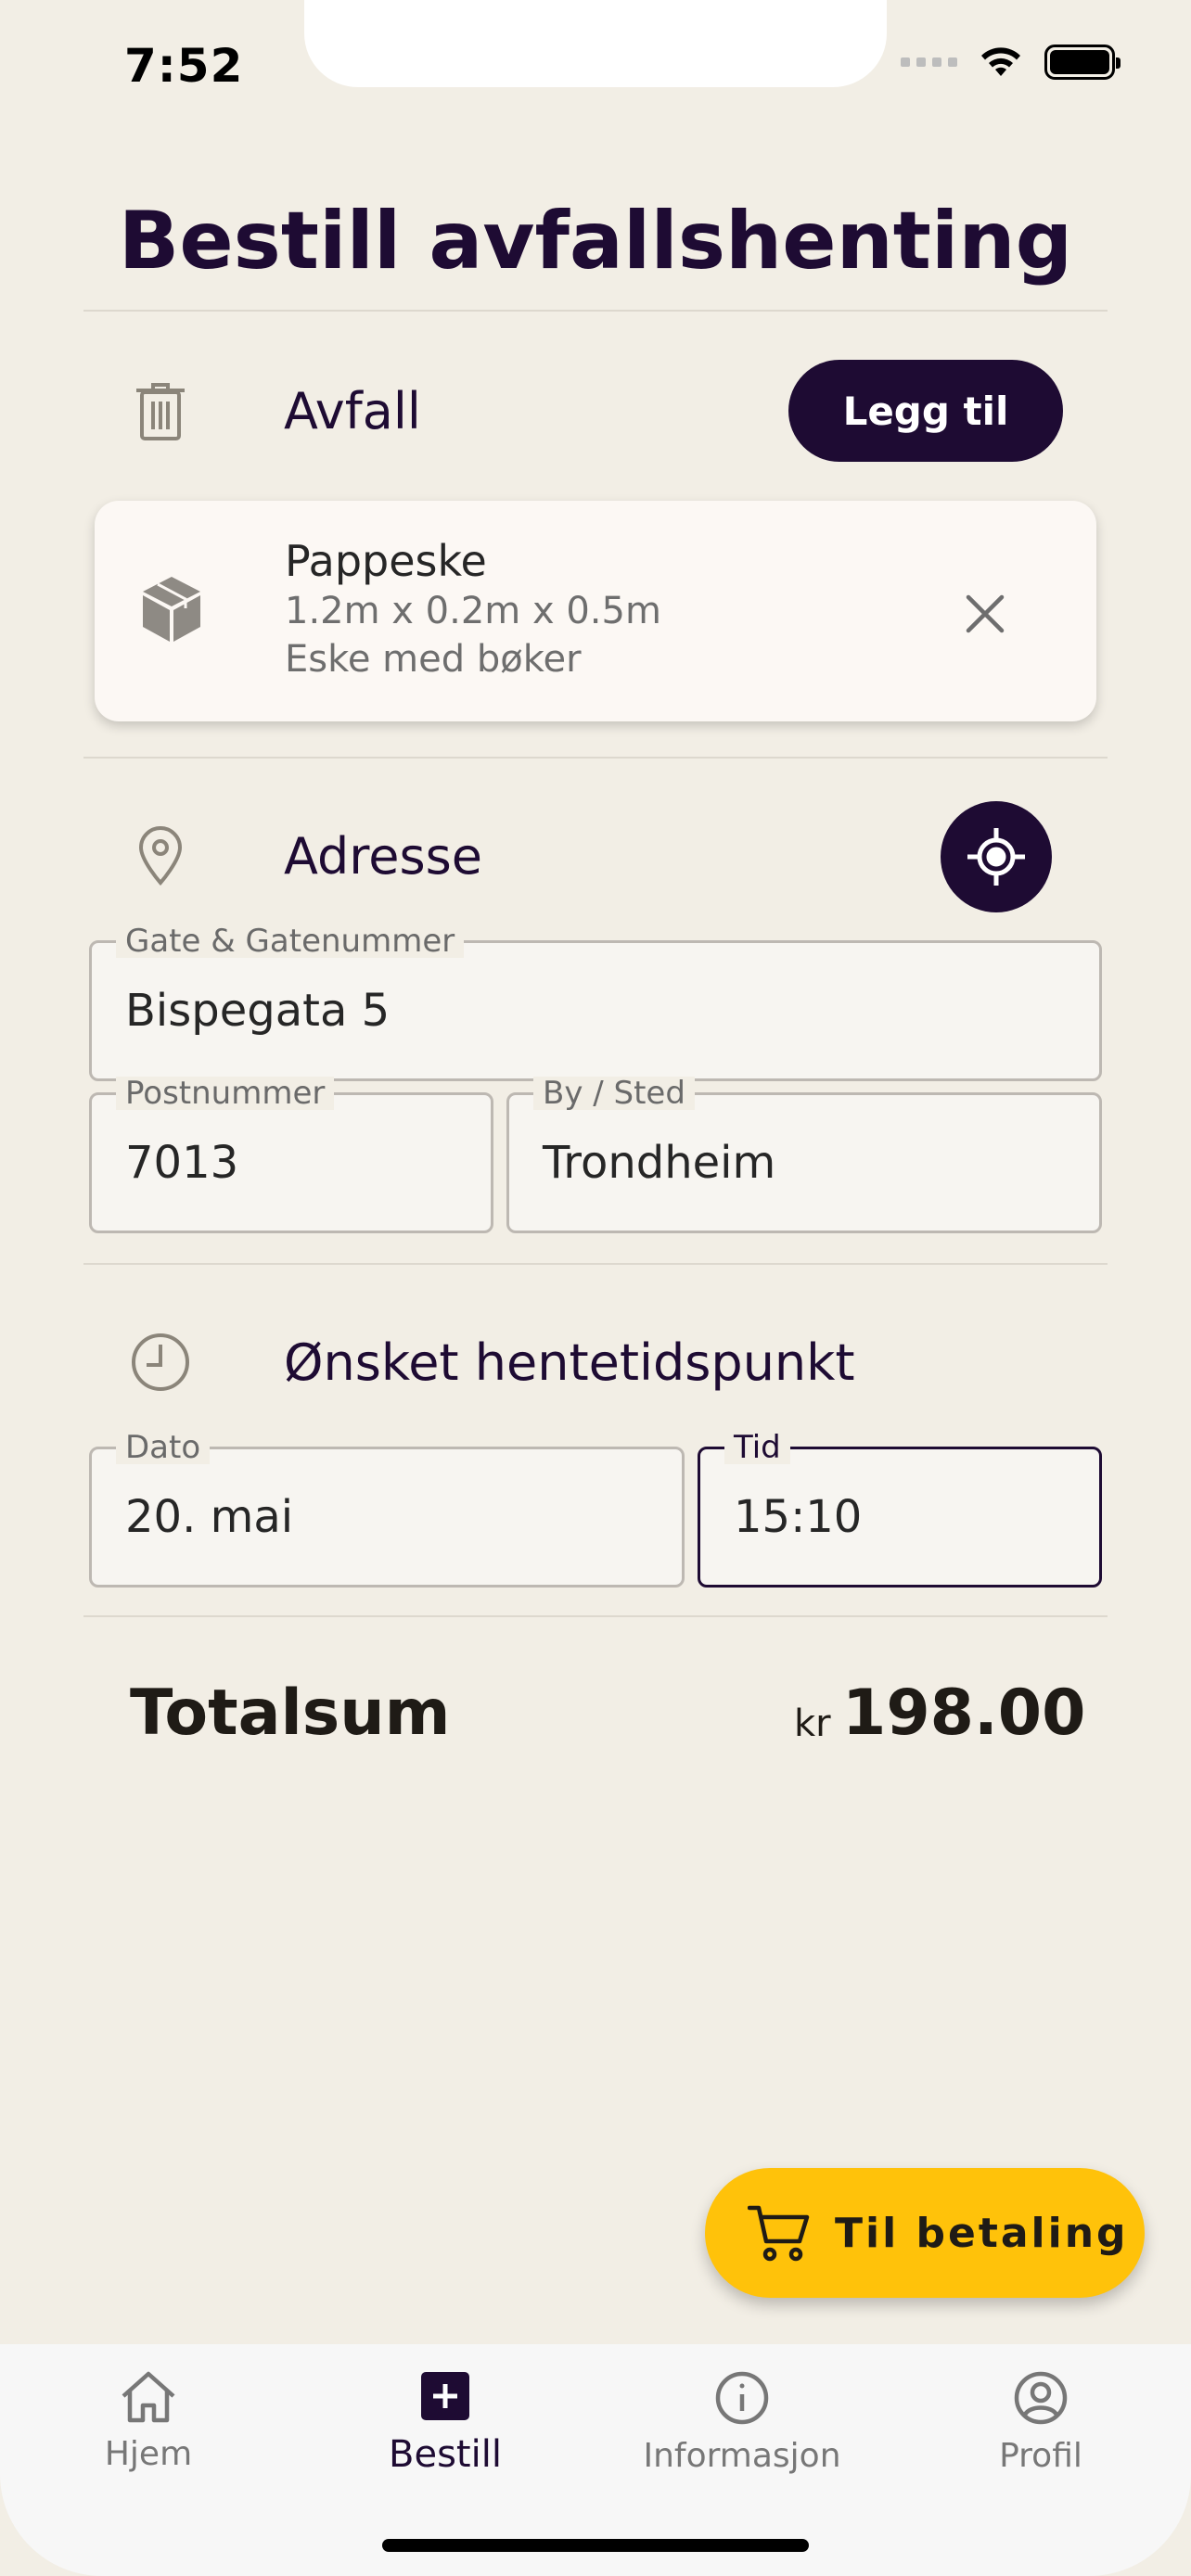 The image size is (1191, 2576). What do you see at coordinates (387, 1510) in the screenshot?
I see `date-field: Dato 20. mai` at bounding box center [387, 1510].